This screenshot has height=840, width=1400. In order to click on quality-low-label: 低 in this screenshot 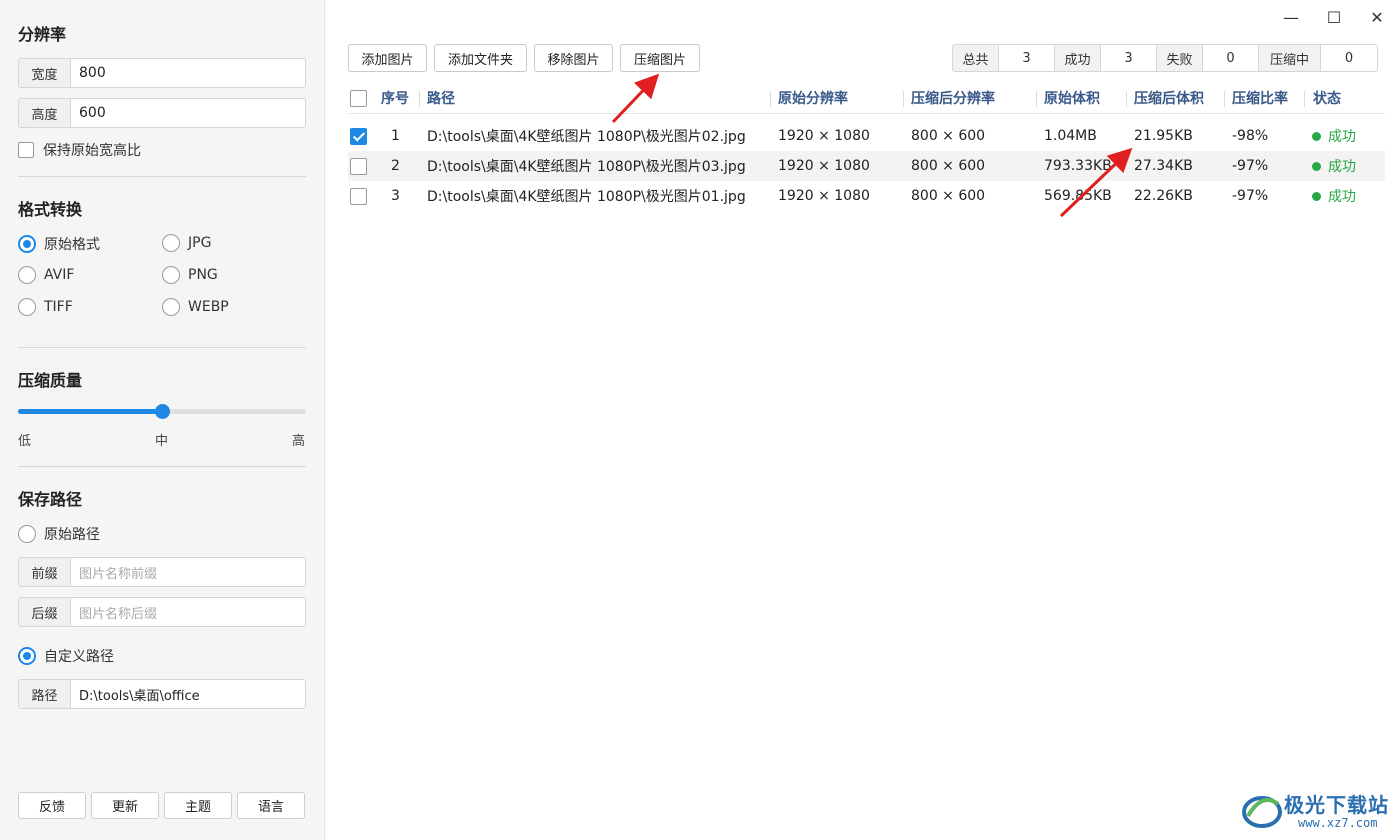, I will do `click(25, 441)`.